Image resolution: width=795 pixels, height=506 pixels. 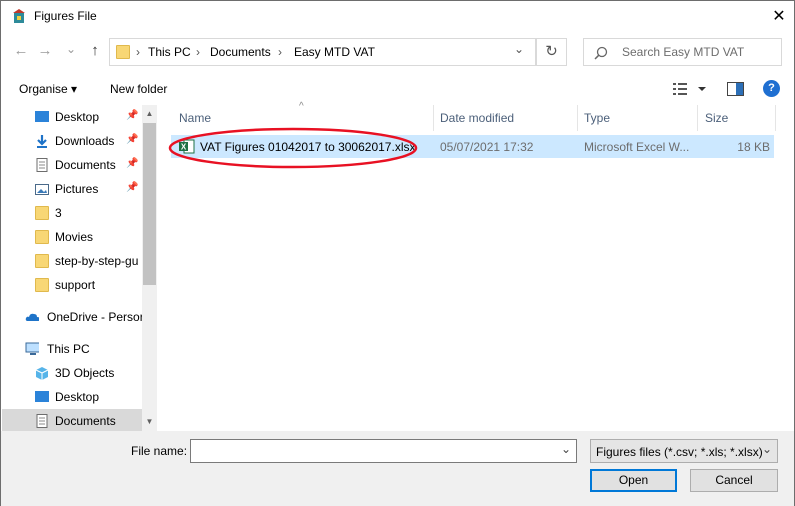 I want to click on up-button: ↑, so click(x=95, y=51).